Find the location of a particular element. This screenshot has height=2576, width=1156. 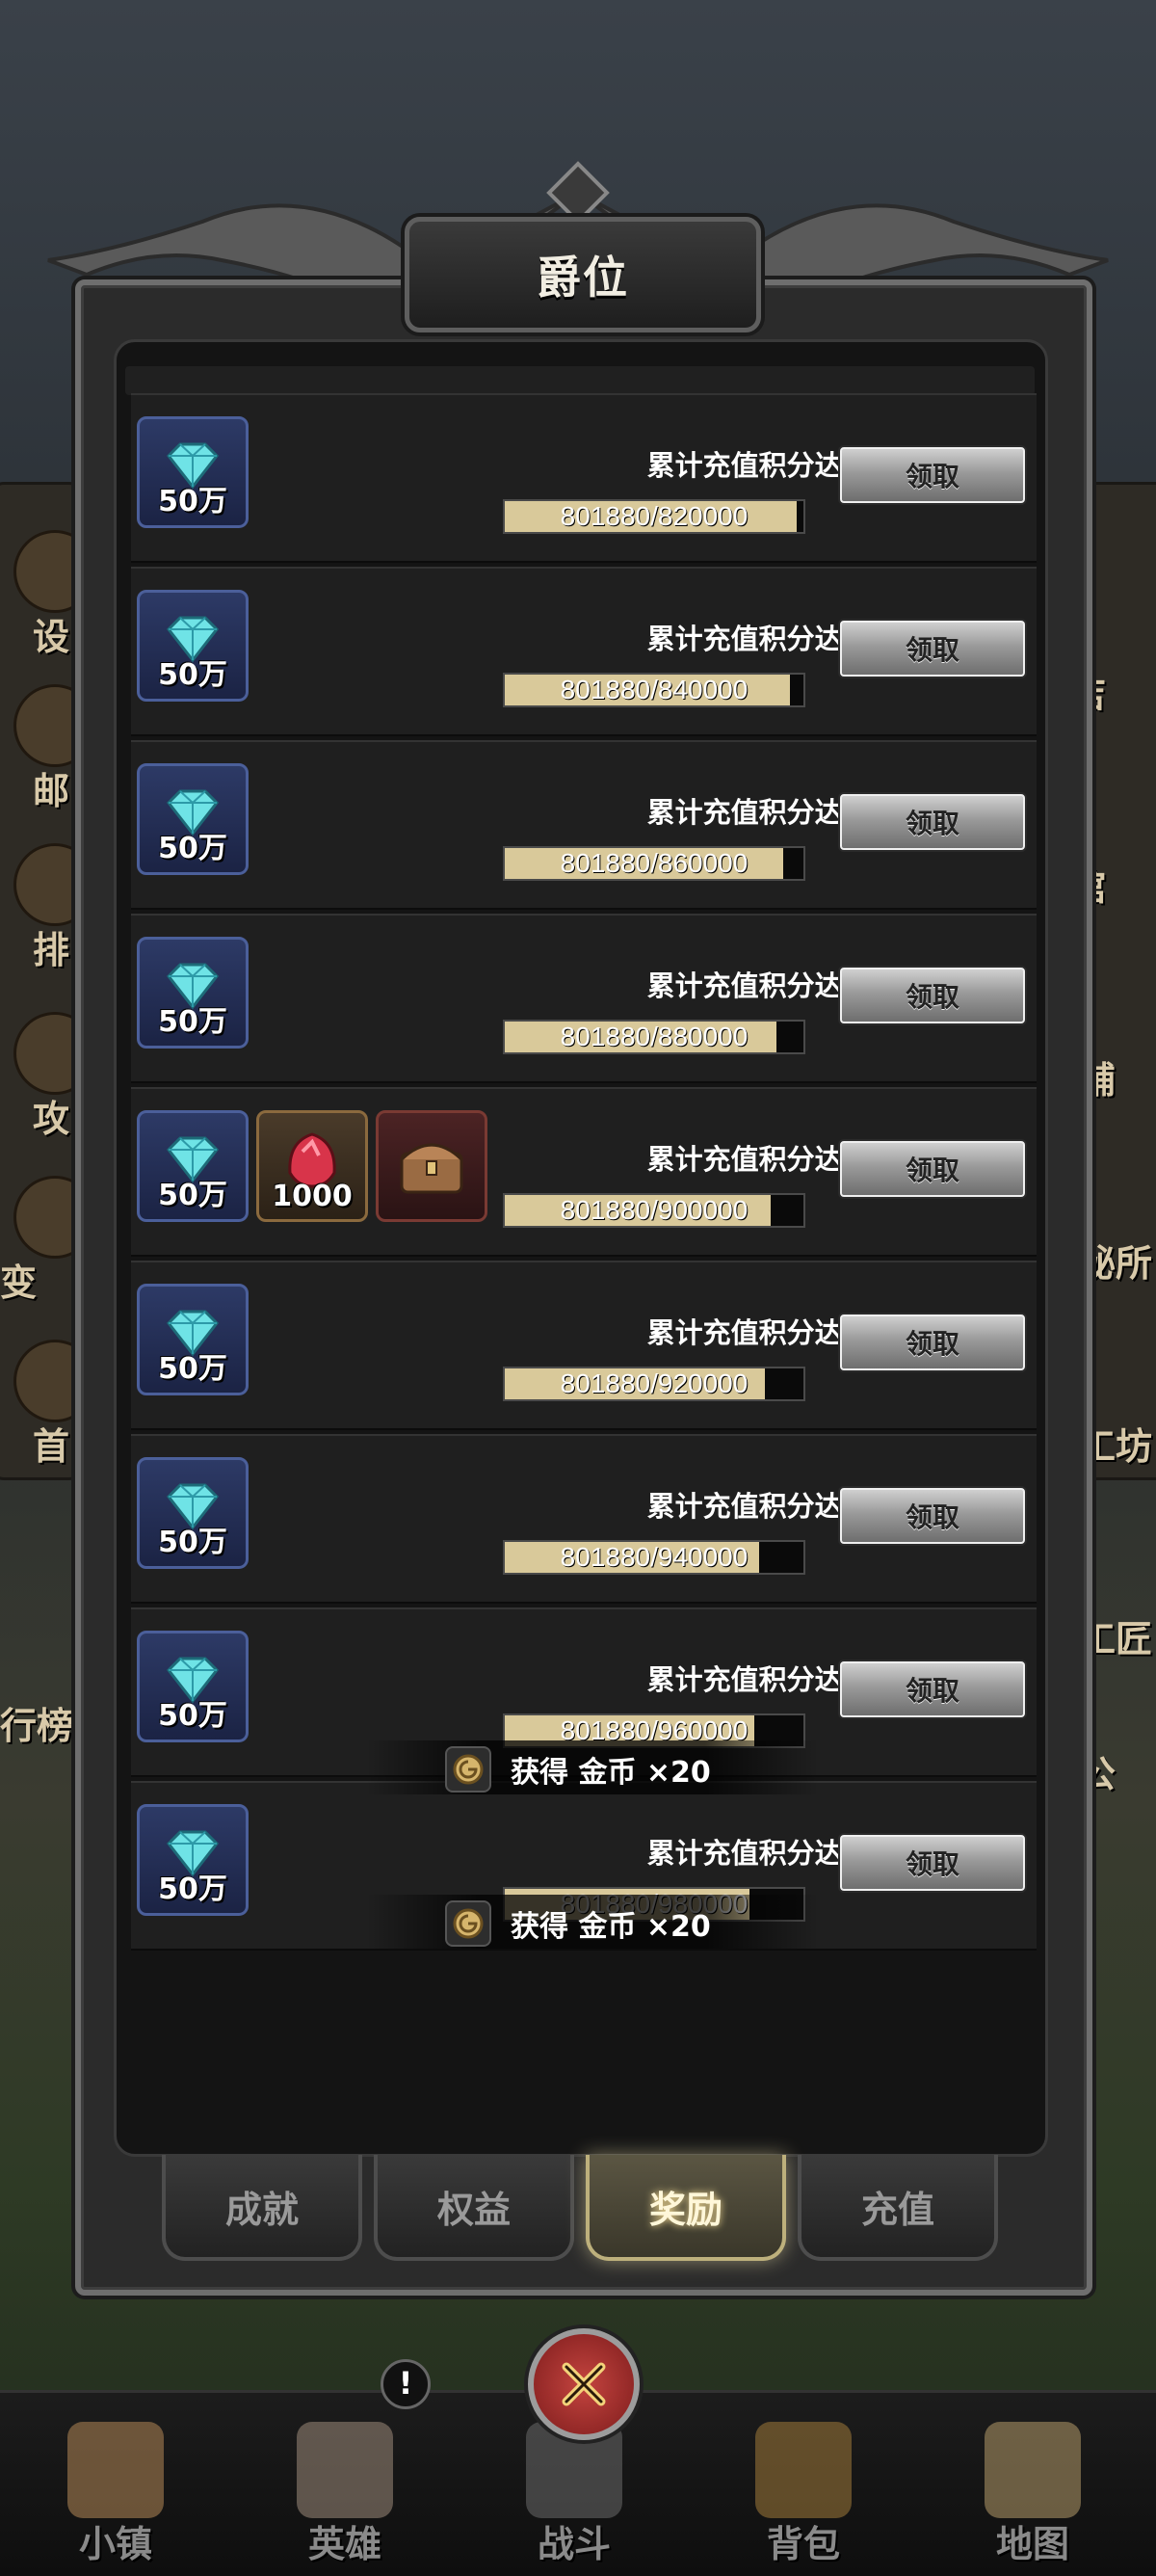

progress-bar: 801880/880000 is located at coordinates (654, 1037).